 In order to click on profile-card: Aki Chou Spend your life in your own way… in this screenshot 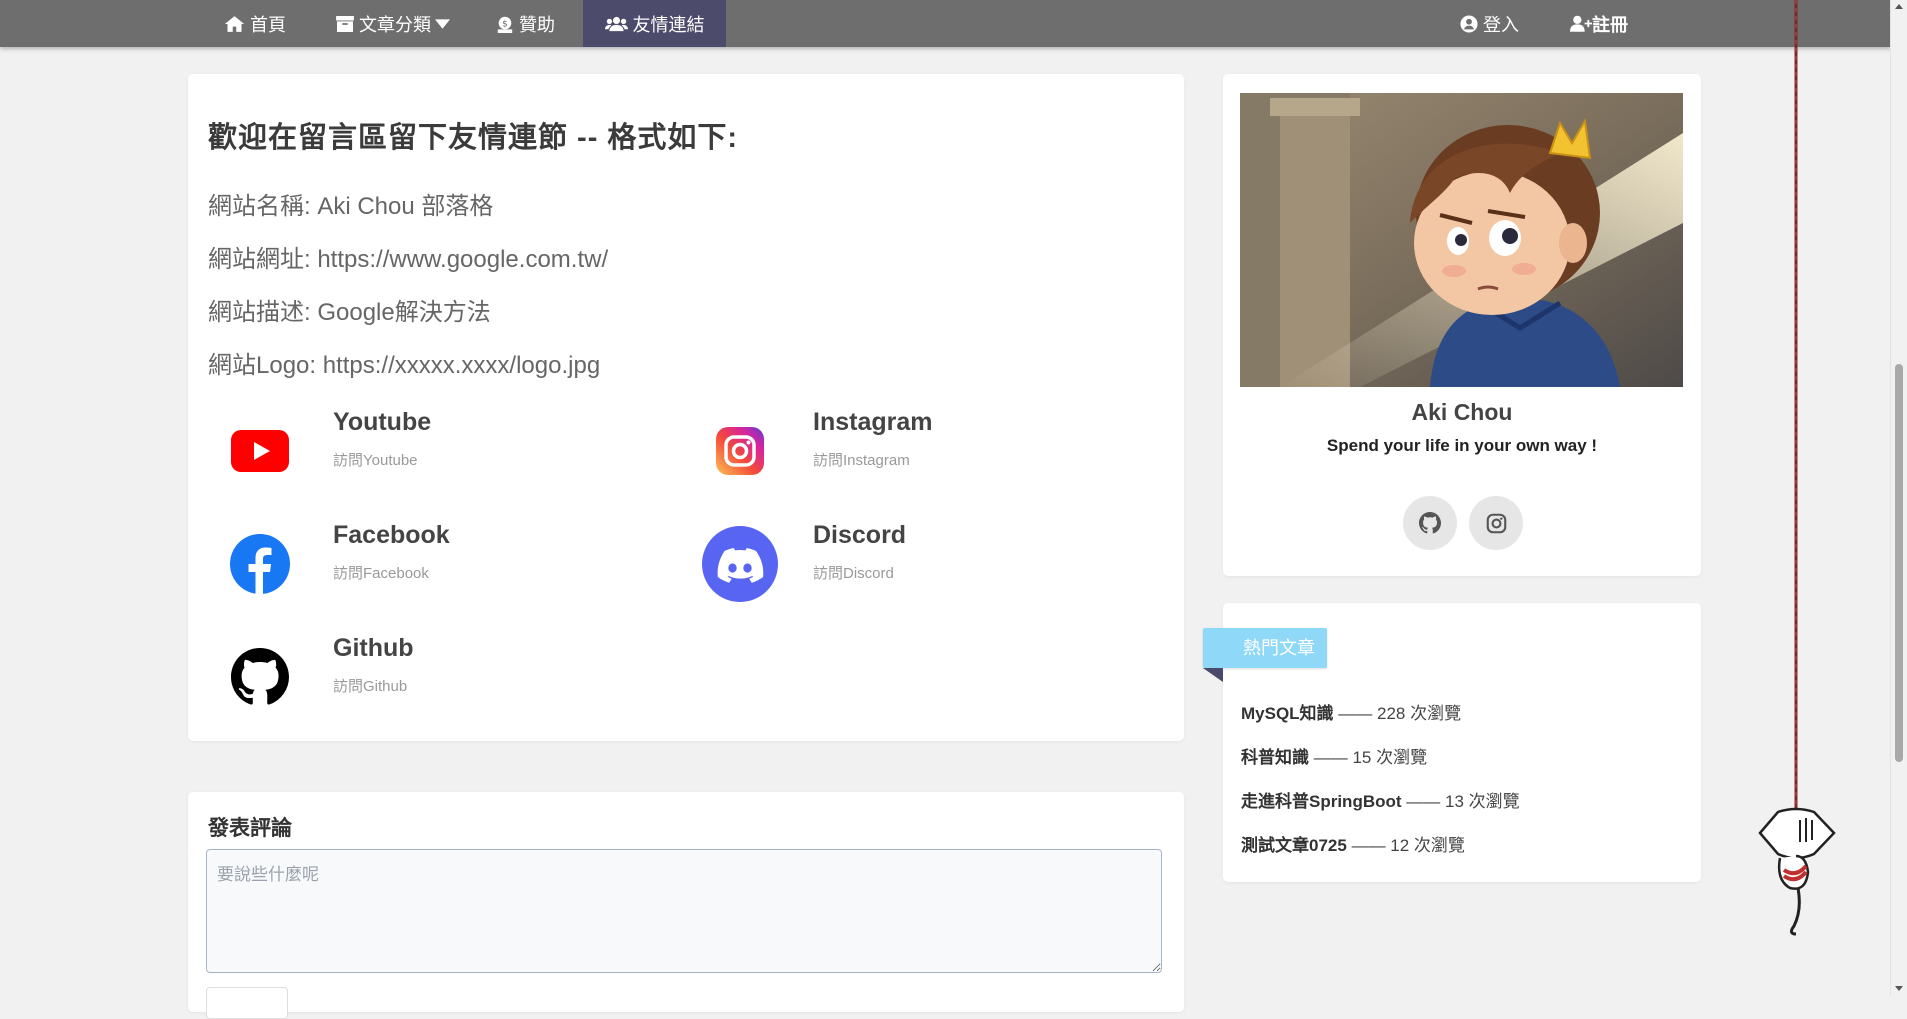, I will do `click(1462, 325)`.